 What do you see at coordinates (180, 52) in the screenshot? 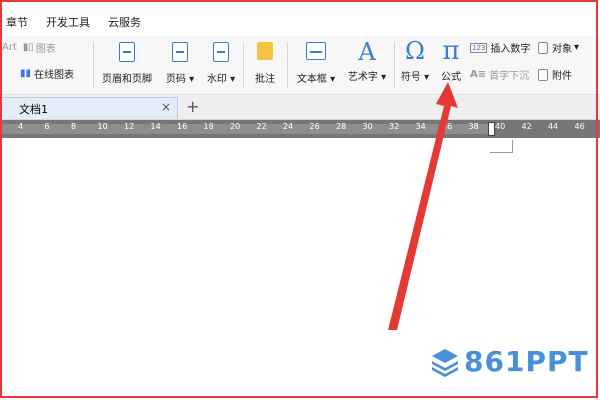
I see `page-number-icon` at bounding box center [180, 52].